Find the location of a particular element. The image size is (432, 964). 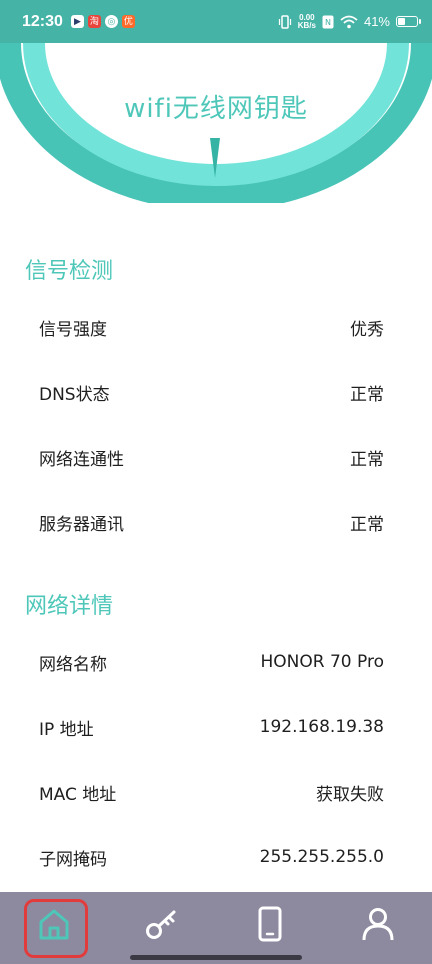

battery-icon is located at coordinates (408, 21).